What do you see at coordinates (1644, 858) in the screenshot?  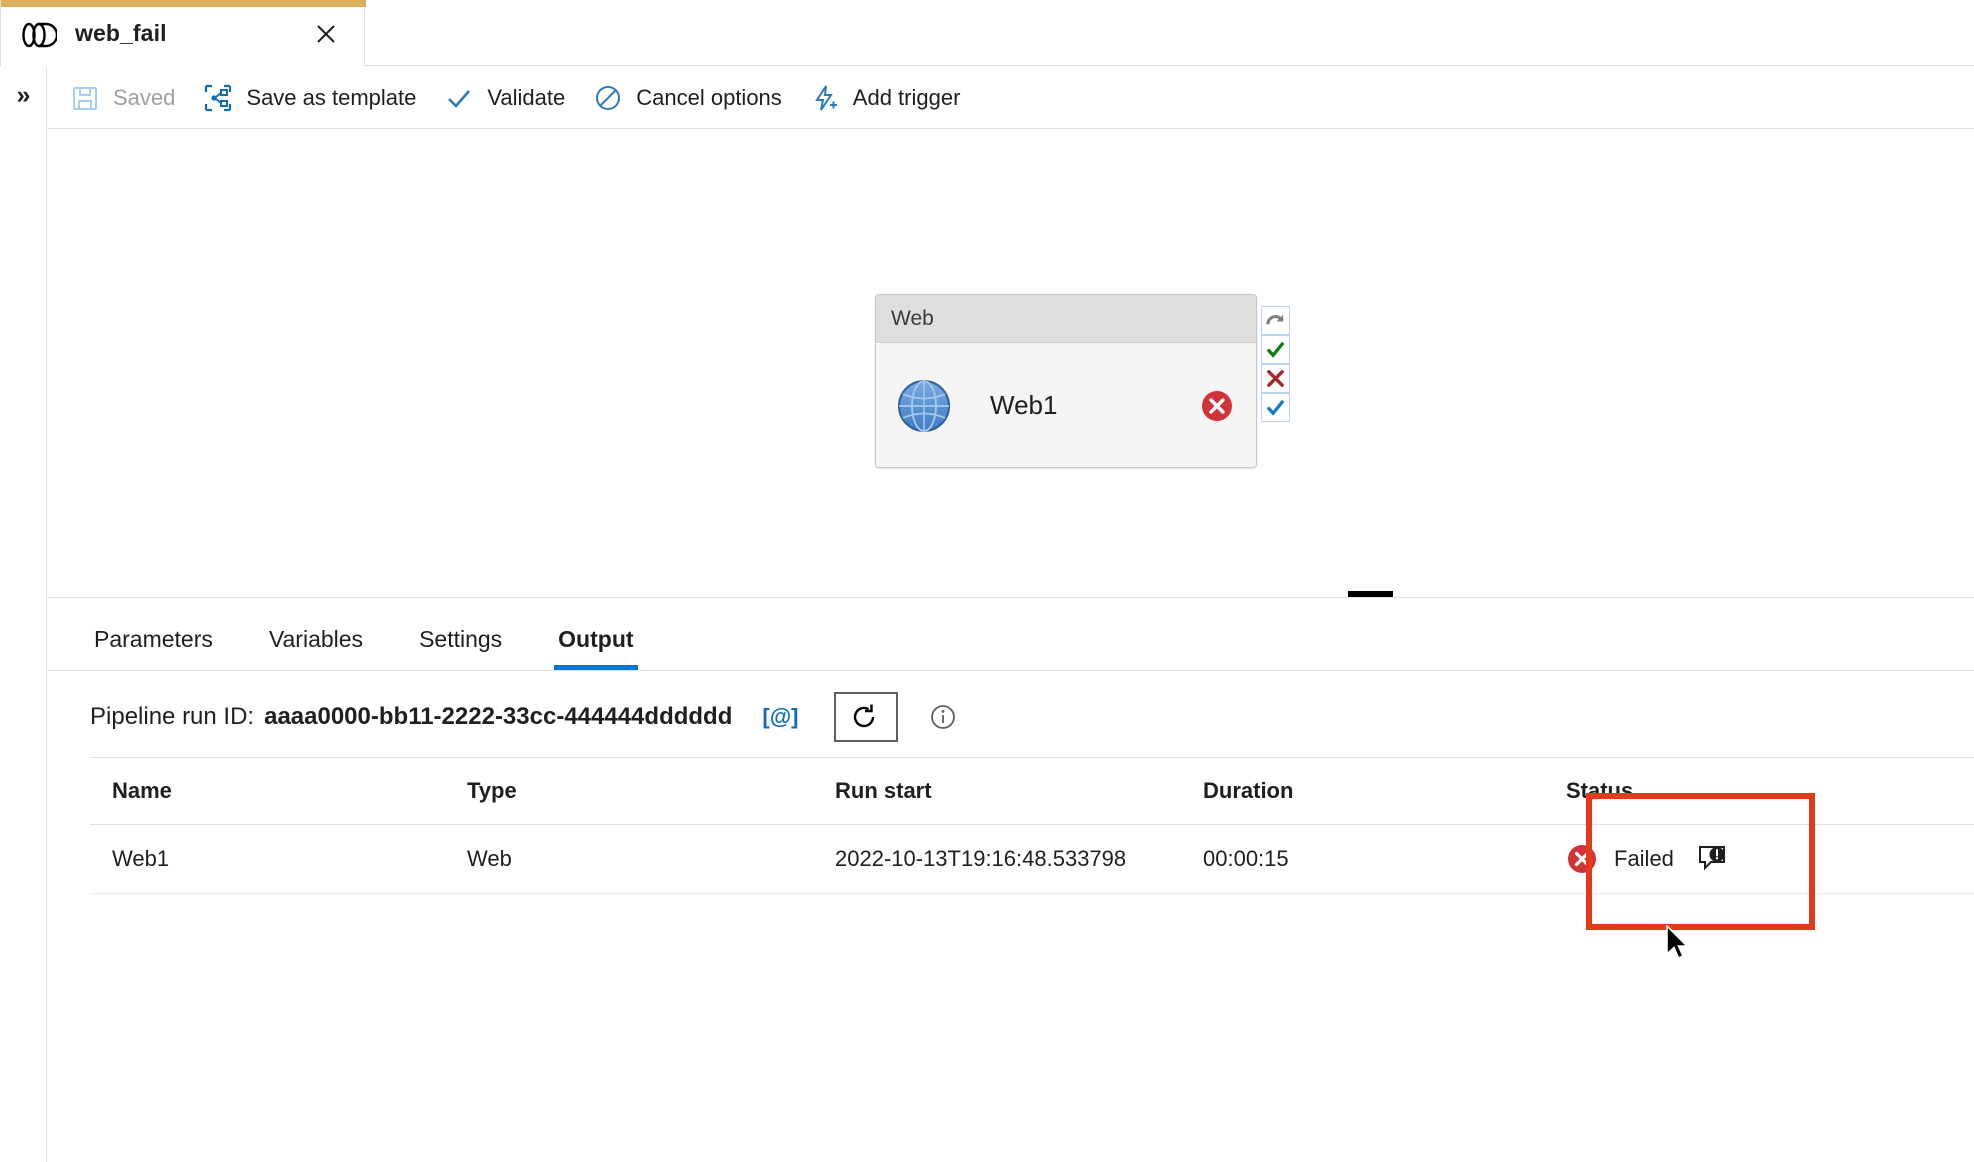 I see `status-label: Failed` at bounding box center [1644, 858].